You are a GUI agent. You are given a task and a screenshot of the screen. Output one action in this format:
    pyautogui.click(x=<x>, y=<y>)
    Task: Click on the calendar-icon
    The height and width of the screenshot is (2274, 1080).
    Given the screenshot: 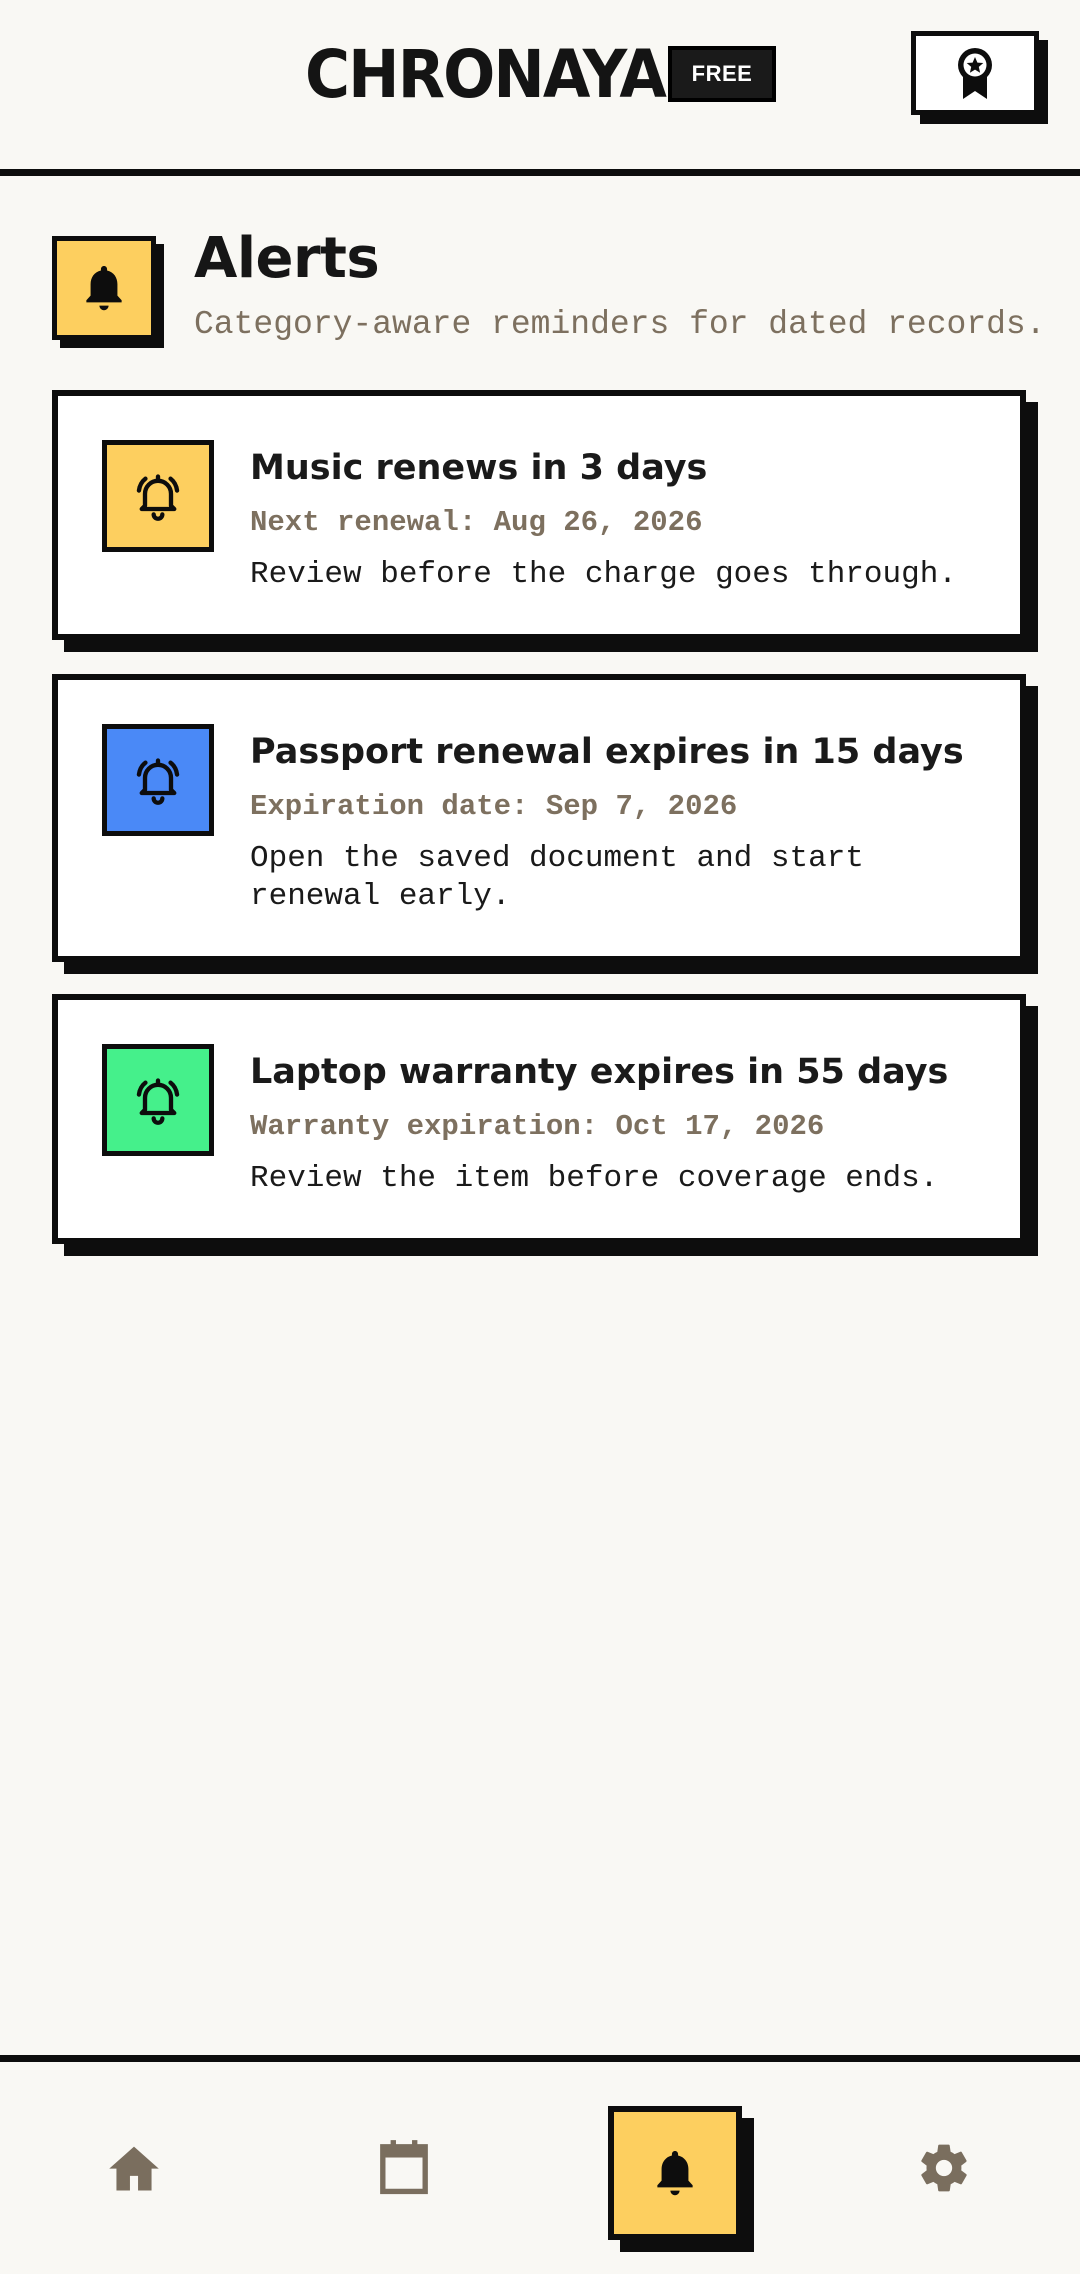 What is the action you would take?
    pyautogui.click(x=404, y=2167)
    